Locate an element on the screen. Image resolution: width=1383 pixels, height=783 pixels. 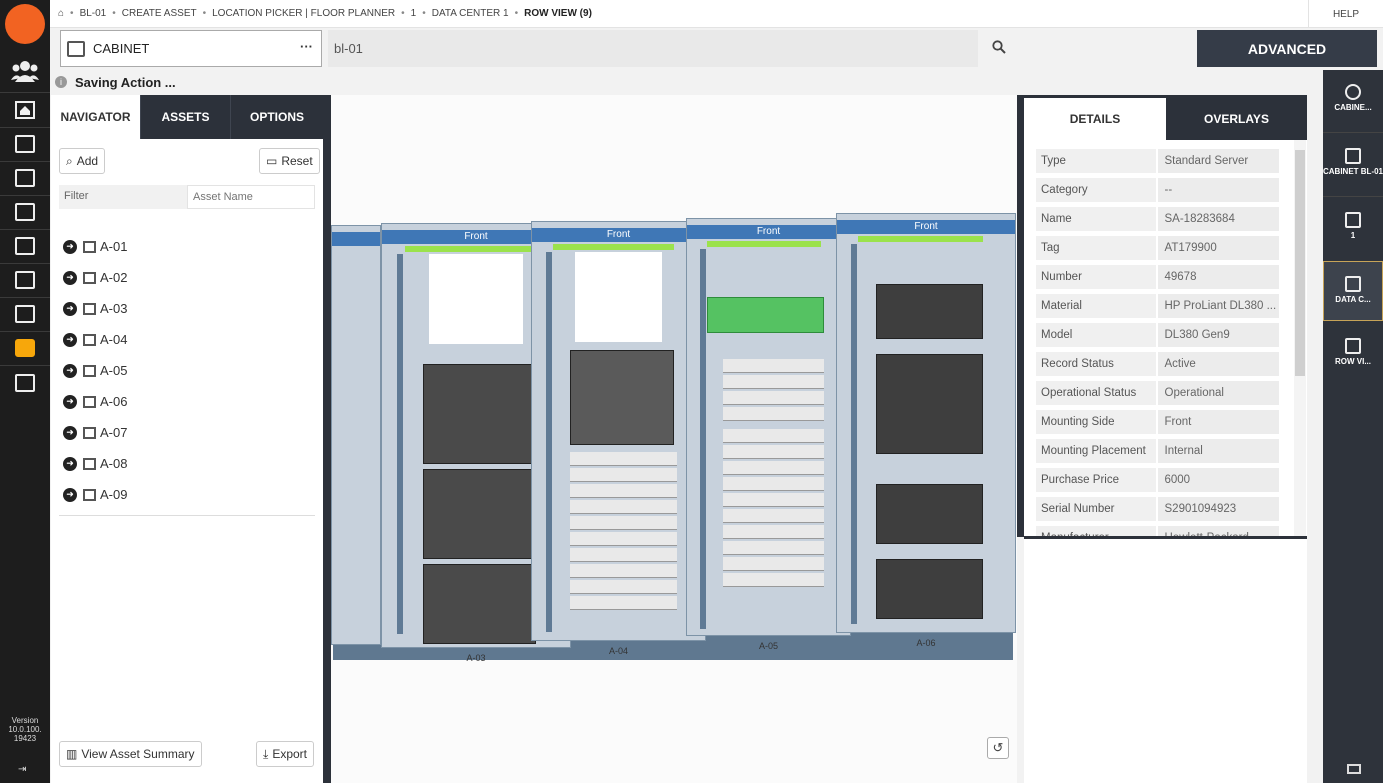
cabinet: Front A-05 is located at coordinates (768, 434).